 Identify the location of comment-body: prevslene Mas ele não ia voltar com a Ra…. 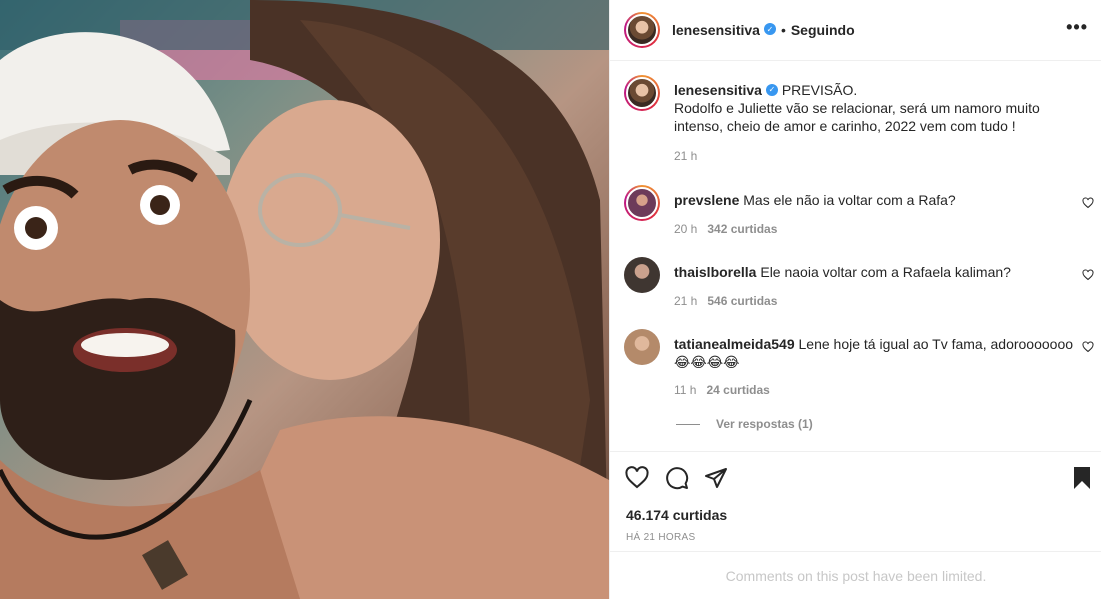
(879, 200).